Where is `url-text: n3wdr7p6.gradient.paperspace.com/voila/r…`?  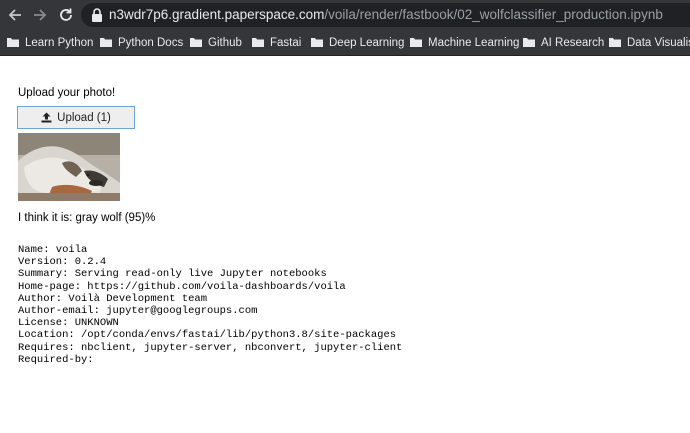
url-text: n3wdr7p6.gradient.paperspace.com/voila/r… is located at coordinates (386, 15).